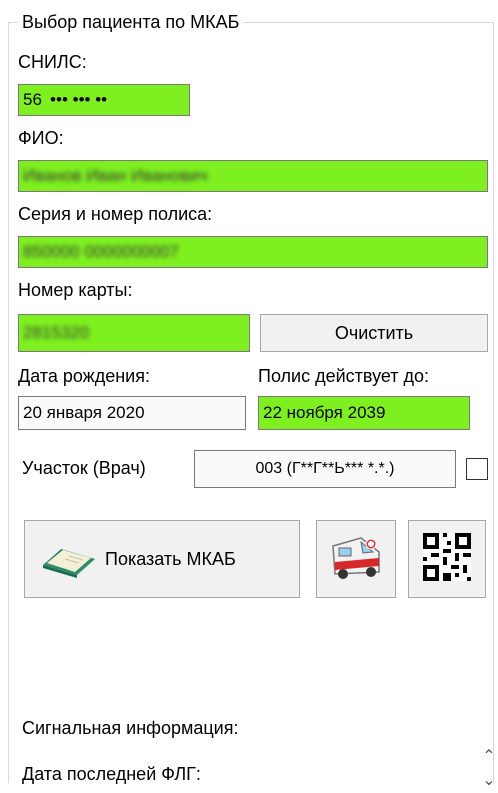 The width and height of the screenshot is (498, 793). What do you see at coordinates (134, 333) in the screenshot?
I see `card-field: 2815320` at bounding box center [134, 333].